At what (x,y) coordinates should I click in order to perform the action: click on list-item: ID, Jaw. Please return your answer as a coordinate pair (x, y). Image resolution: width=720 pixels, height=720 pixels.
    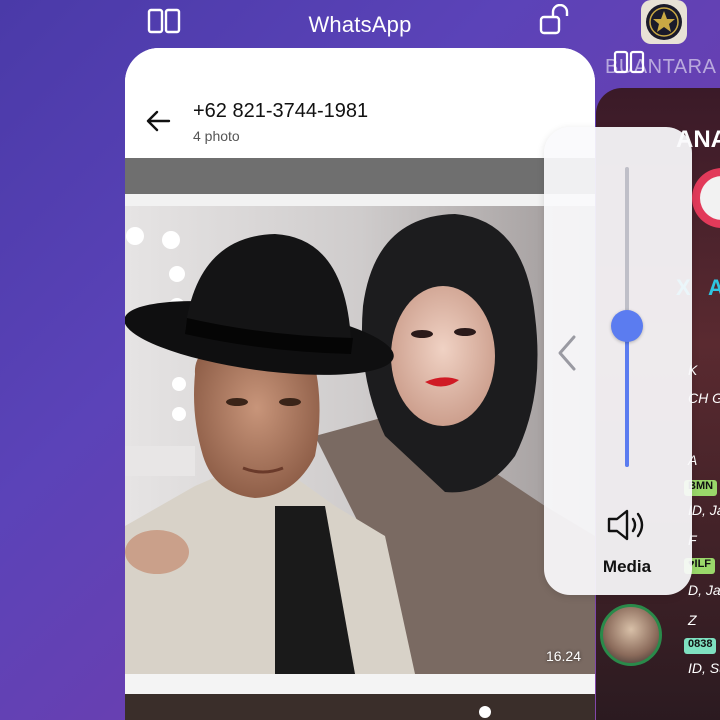
    Looking at the image, I should click on (704, 510).